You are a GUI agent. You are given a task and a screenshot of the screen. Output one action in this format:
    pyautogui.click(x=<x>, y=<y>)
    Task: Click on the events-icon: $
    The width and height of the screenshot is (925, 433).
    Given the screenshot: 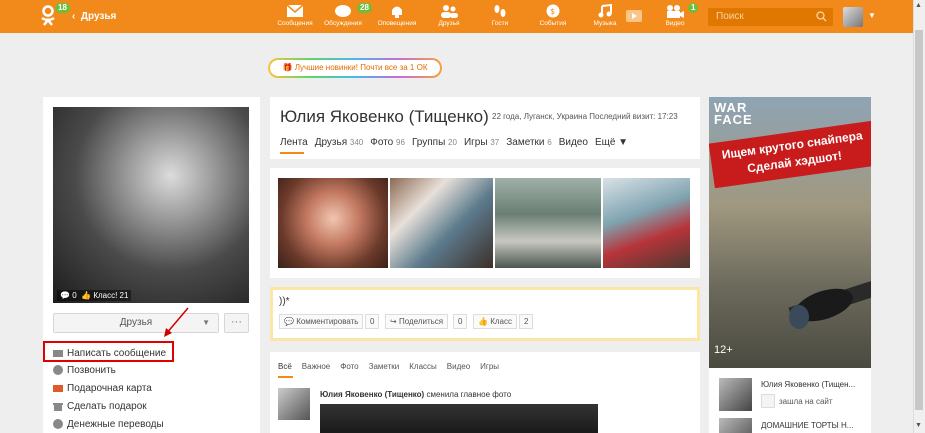 What is the action you would take?
    pyautogui.click(x=553, y=11)
    